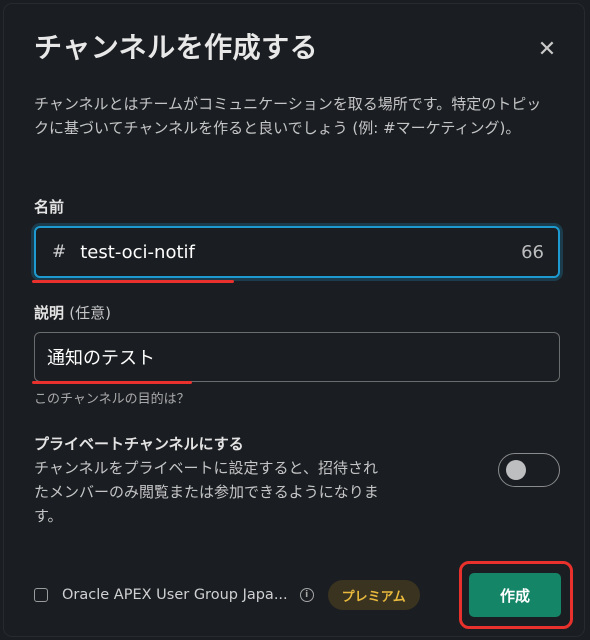 This screenshot has width=590, height=640. What do you see at coordinates (59, 252) in the screenshot?
I see `hash-prefix: #` at bounding box center [59, 252].